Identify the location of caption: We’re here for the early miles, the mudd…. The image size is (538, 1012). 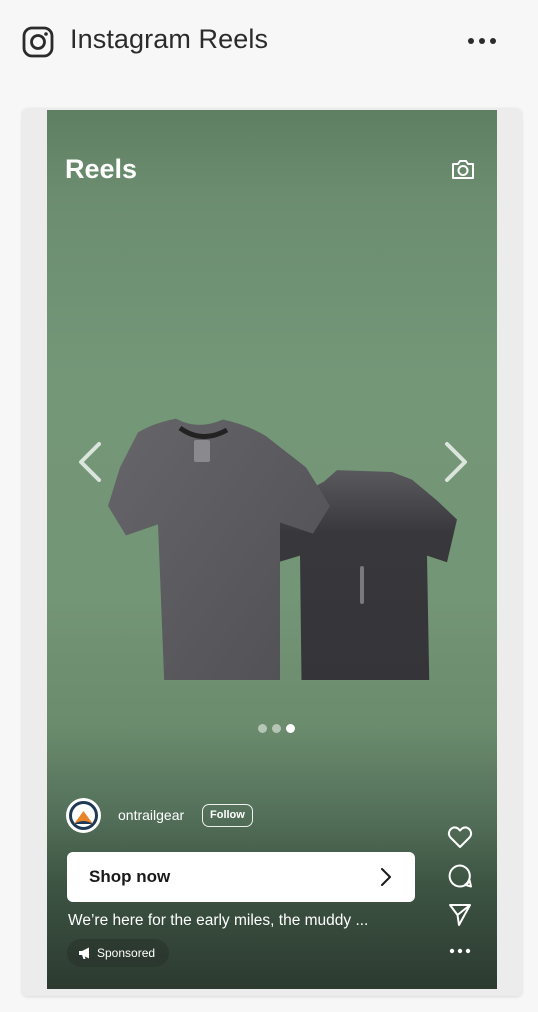
(218, 921).